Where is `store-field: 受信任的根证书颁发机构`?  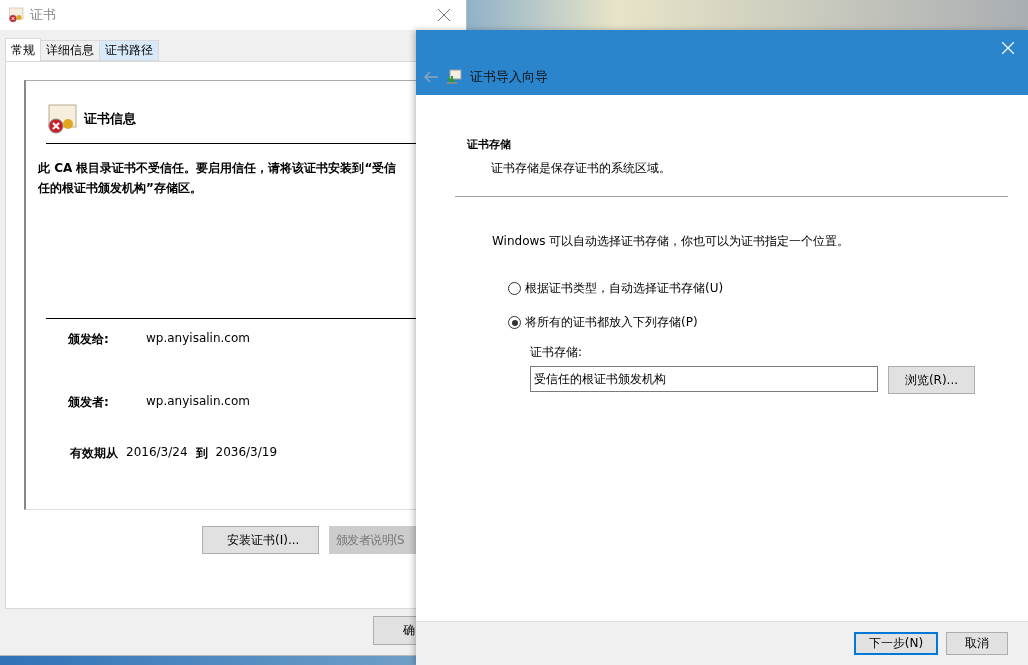 store-field: 受信任的根证书颁发机构 is located at coordinates (704, 379).